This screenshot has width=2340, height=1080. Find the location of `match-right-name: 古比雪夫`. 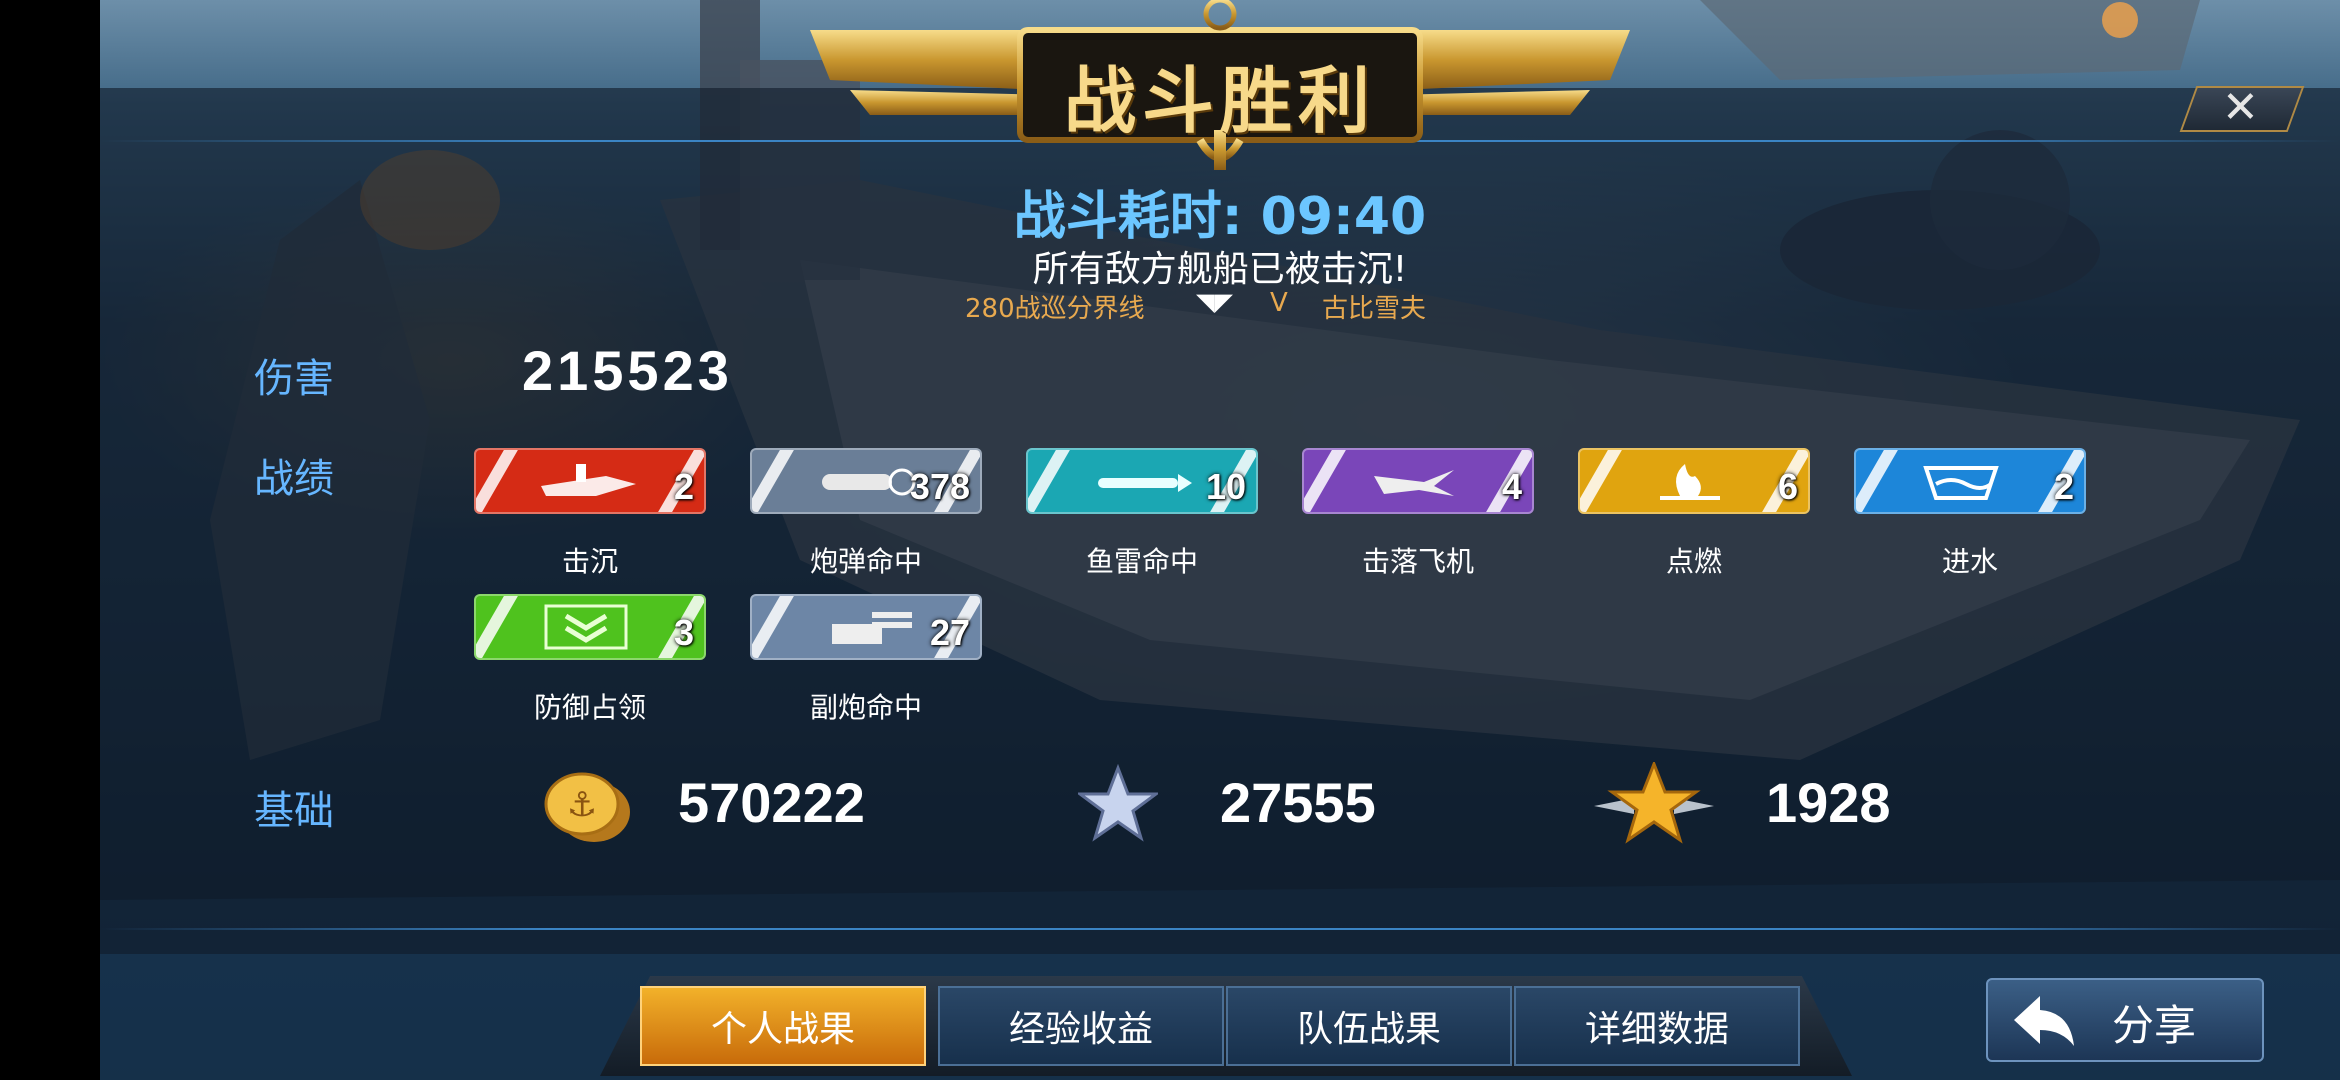

match-right-name: 古比雪夫 is located at coordinates (1374, 309).